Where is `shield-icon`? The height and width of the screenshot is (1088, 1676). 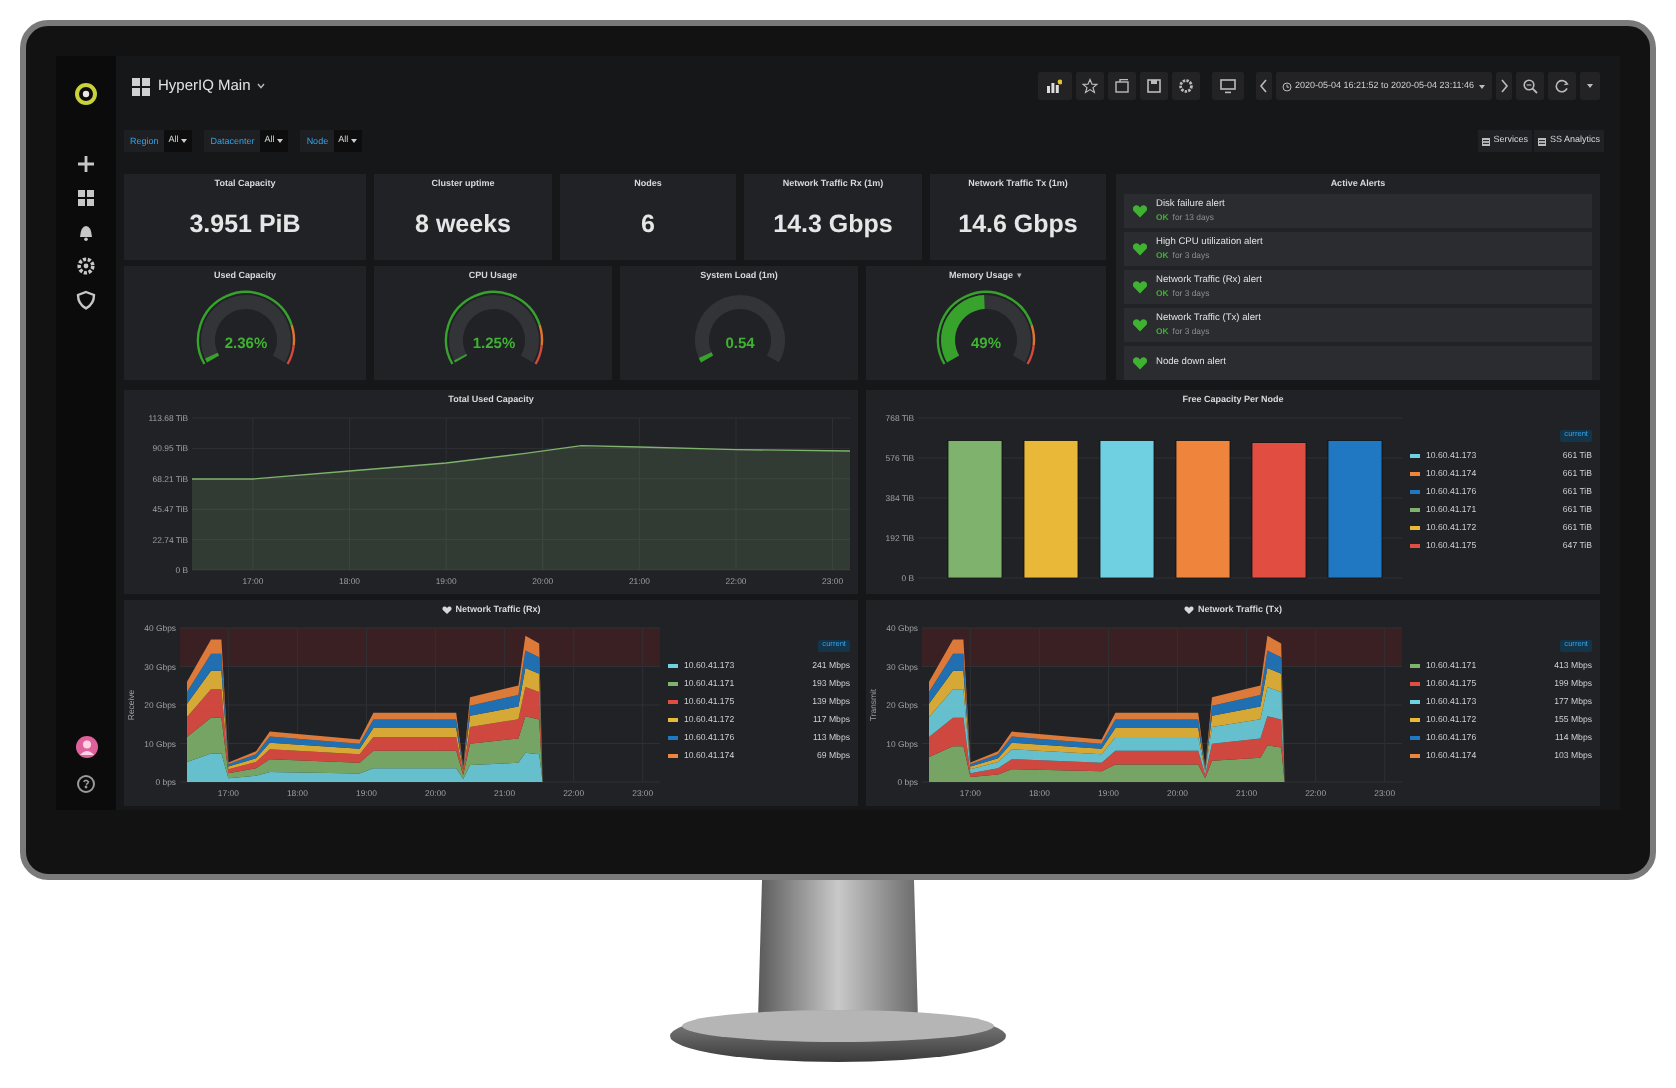 shield-icon is located at coordinates (86, 300).